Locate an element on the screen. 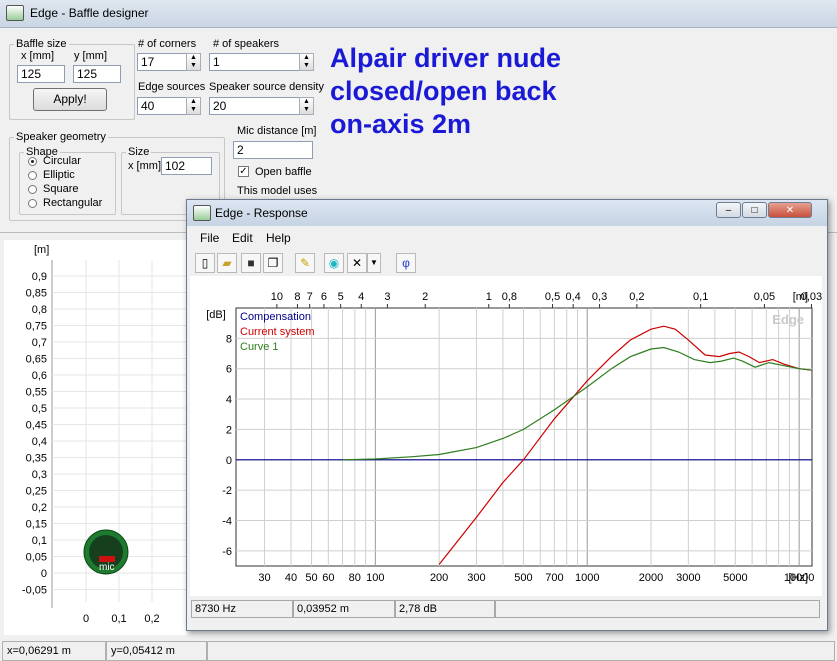  baffle-plot-y-tick: 0,65 is located at coordinates (36, 360).